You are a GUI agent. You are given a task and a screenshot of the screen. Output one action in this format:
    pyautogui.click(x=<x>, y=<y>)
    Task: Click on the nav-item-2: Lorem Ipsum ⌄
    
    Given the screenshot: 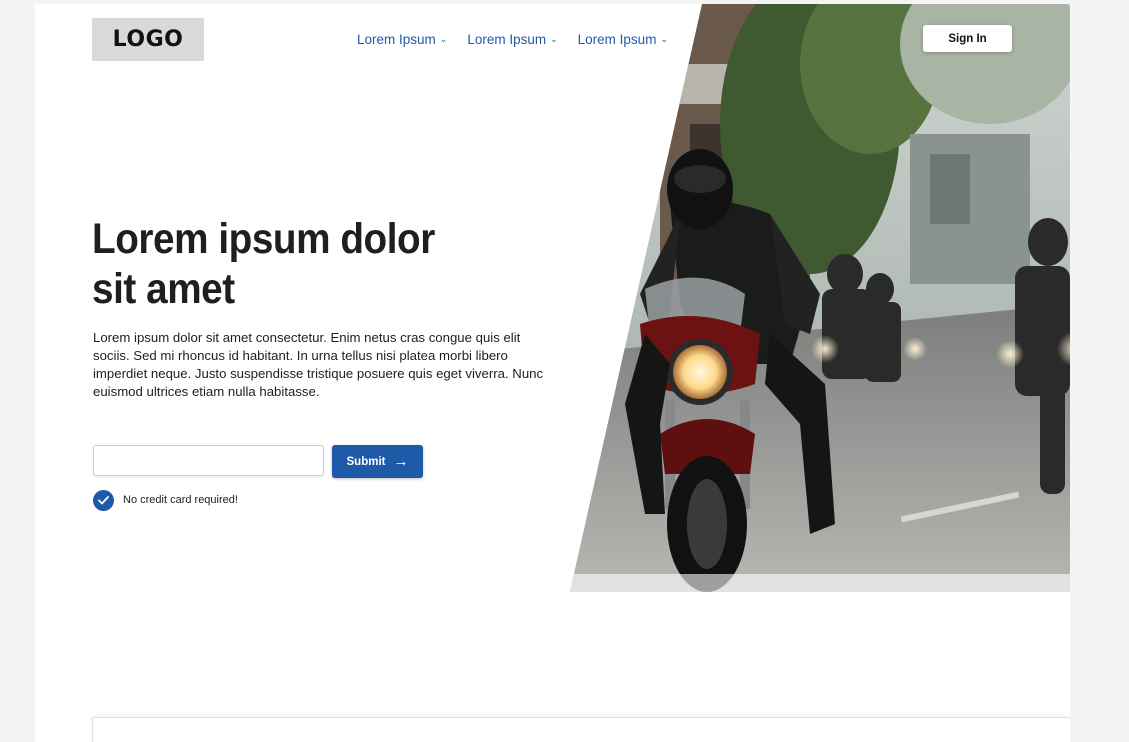 What is the action you would take?
    pyautogui.click(x=512, y=39)
    